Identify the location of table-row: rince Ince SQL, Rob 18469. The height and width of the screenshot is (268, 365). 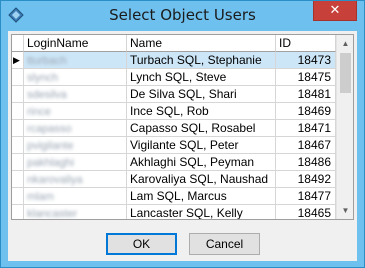
(174, 111).